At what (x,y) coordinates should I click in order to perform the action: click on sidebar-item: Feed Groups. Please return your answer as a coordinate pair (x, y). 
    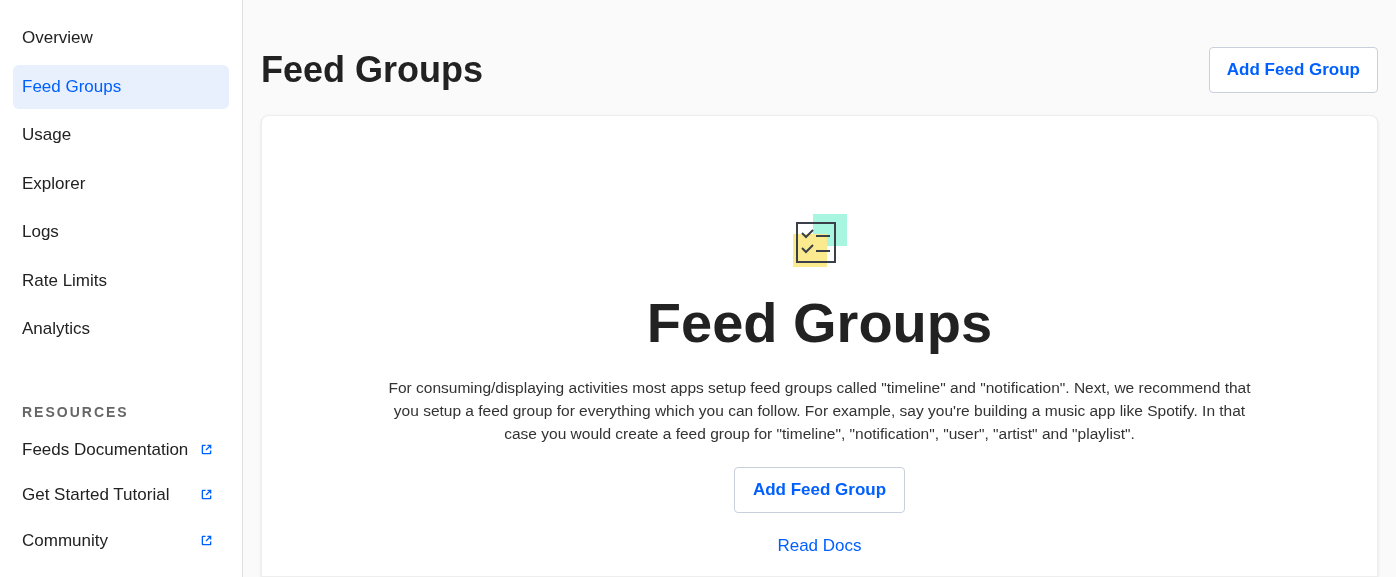
    Looking at the image, I should click on (121, 86).